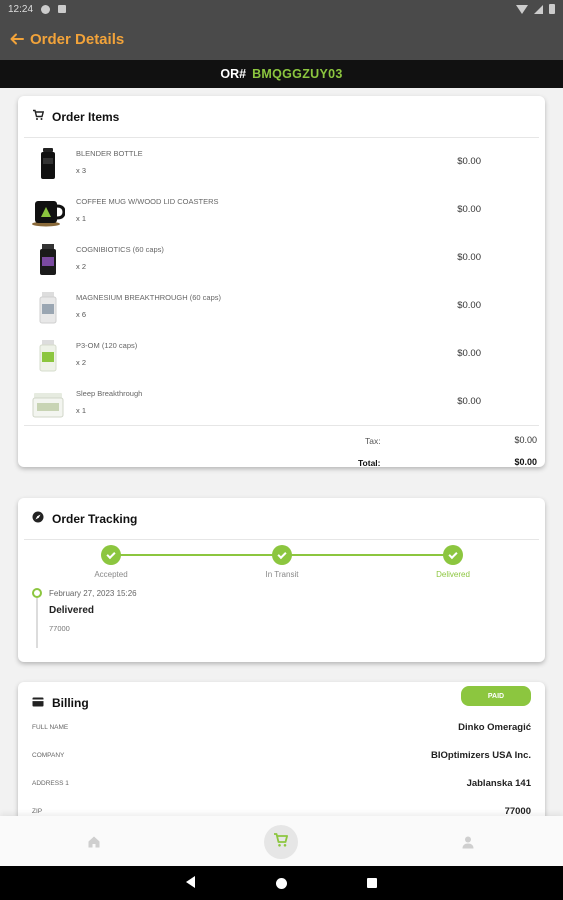  I want to click on system-back-icon, so click(190, 882).